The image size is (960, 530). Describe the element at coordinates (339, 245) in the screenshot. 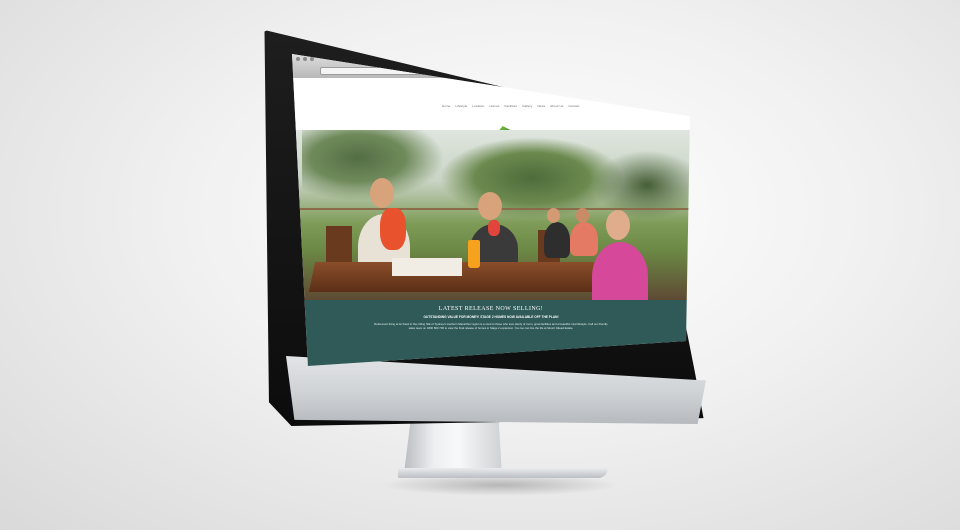

I see `hero-chair` at that location.